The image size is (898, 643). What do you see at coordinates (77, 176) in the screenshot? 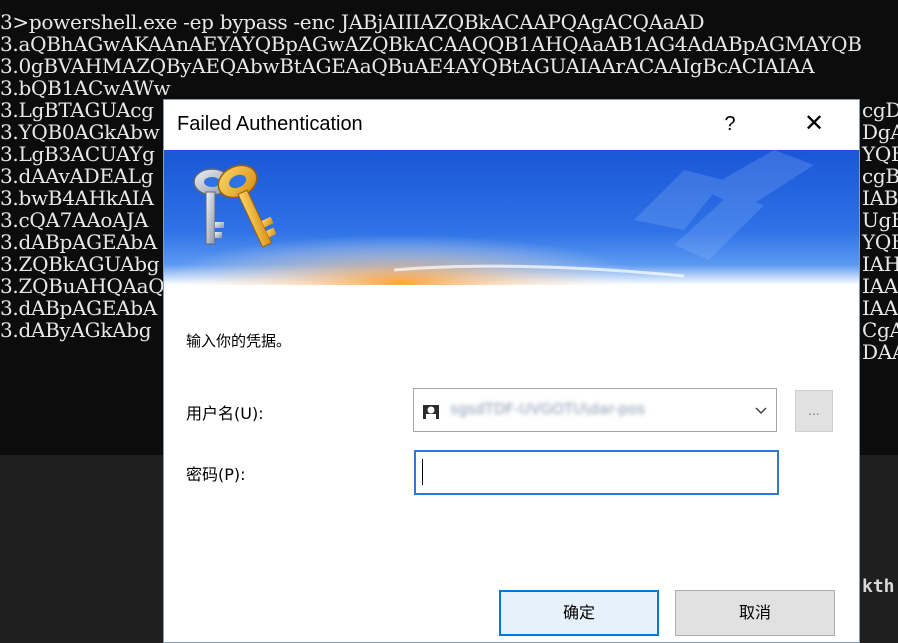
I see `terminal-line: 3.dAAvADEALg` at bounding box center [77, 176].